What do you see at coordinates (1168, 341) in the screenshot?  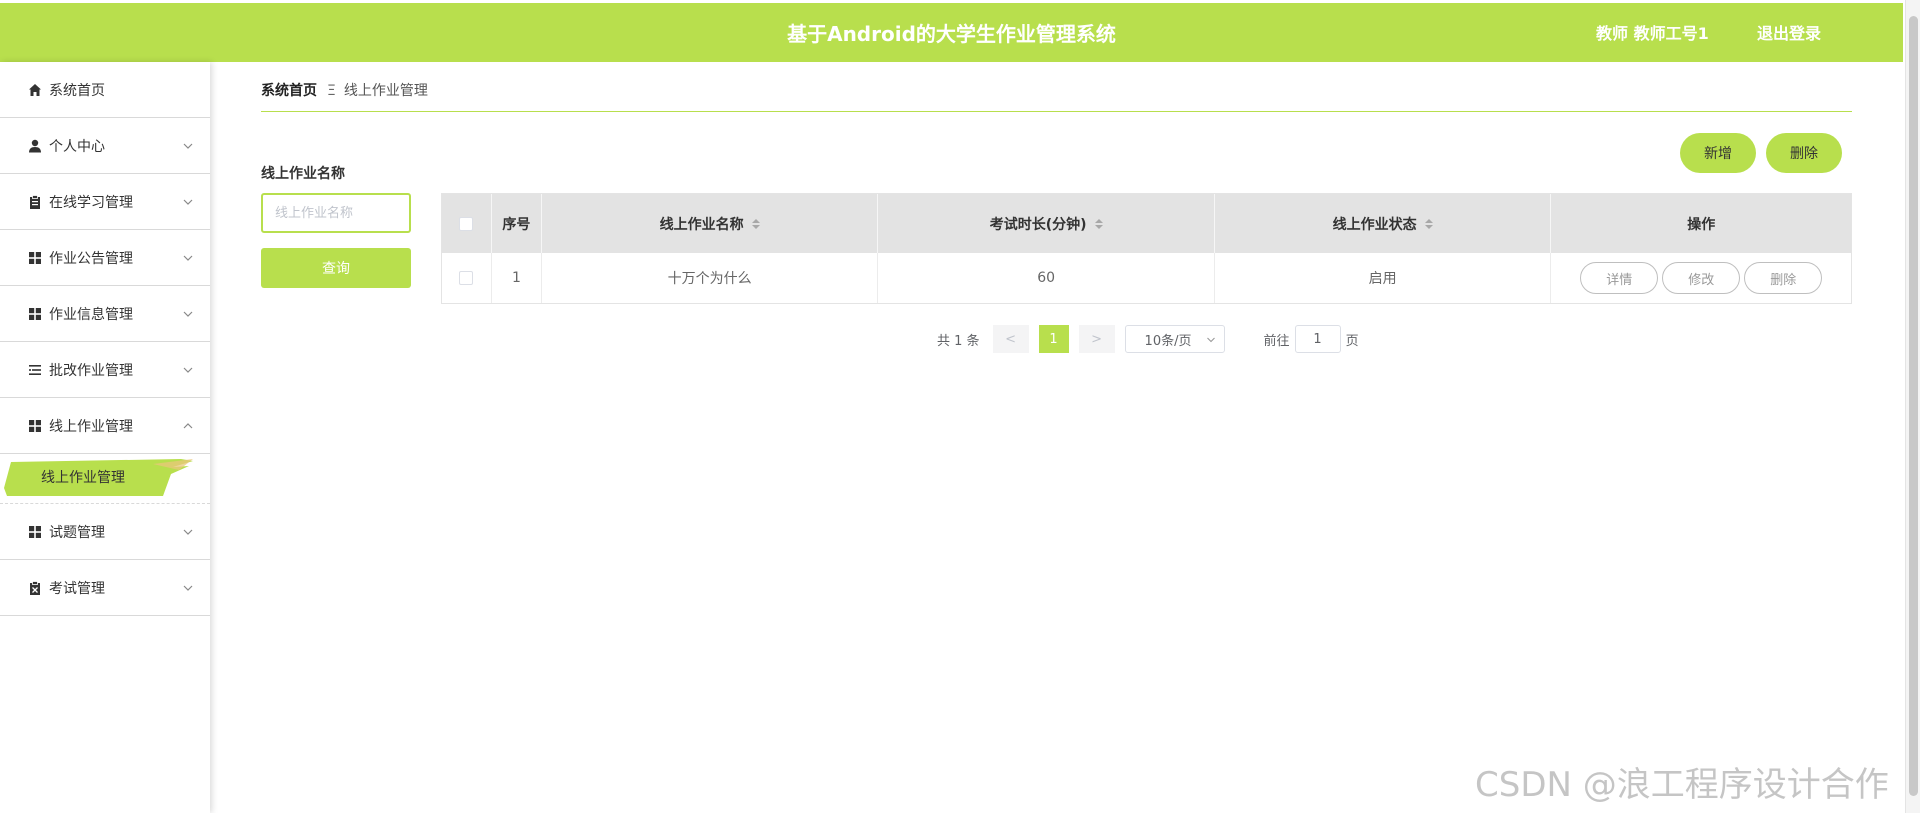 I see `page-size-value: 10条/页` at bounding box center [1168, 341].